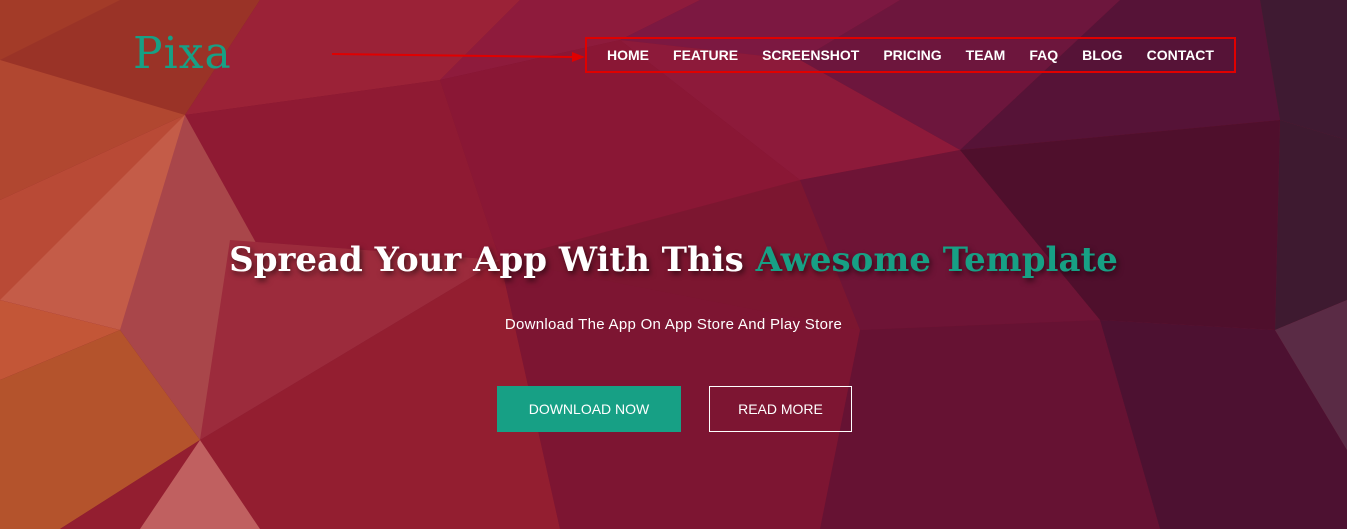  Describe the element at coordinates (486, 260) in the screenshot. I see `hero-title-main: Spread Your App With This` at that location.